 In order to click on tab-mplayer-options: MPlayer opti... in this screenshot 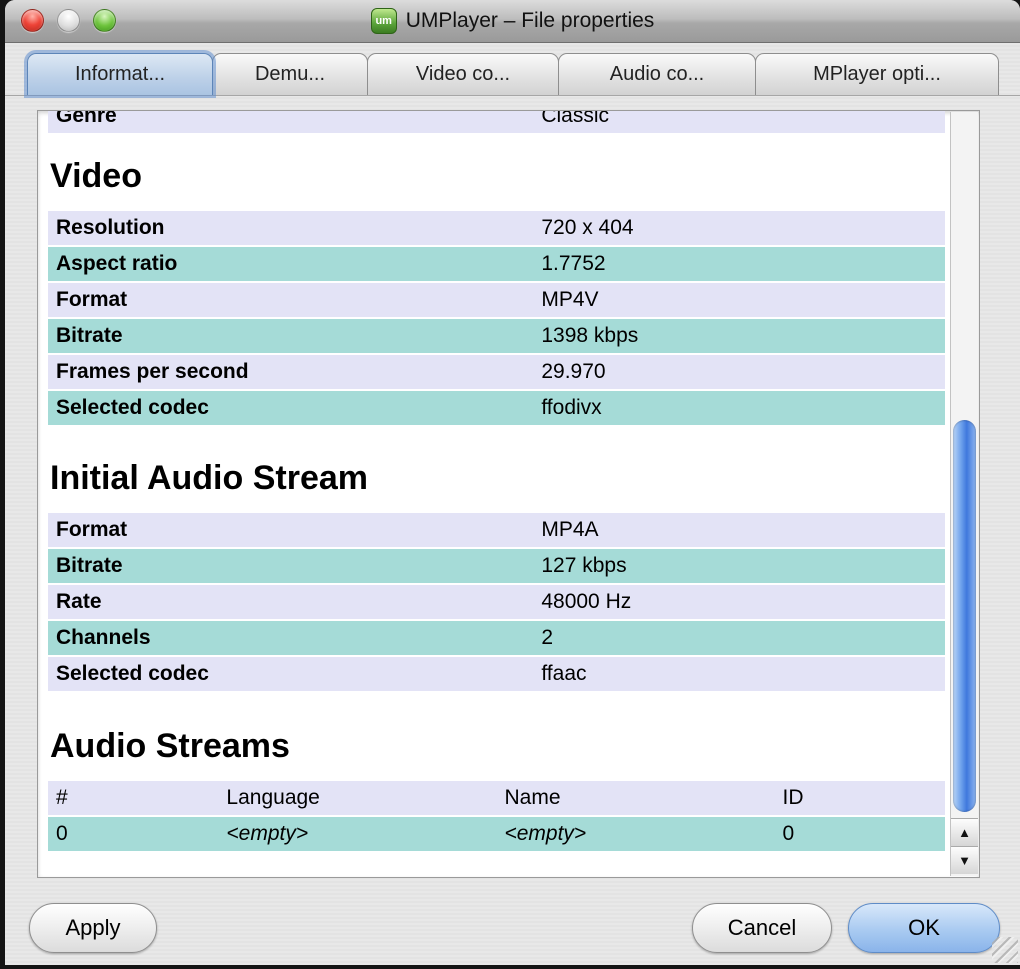, I will do `click(877, 74)`.